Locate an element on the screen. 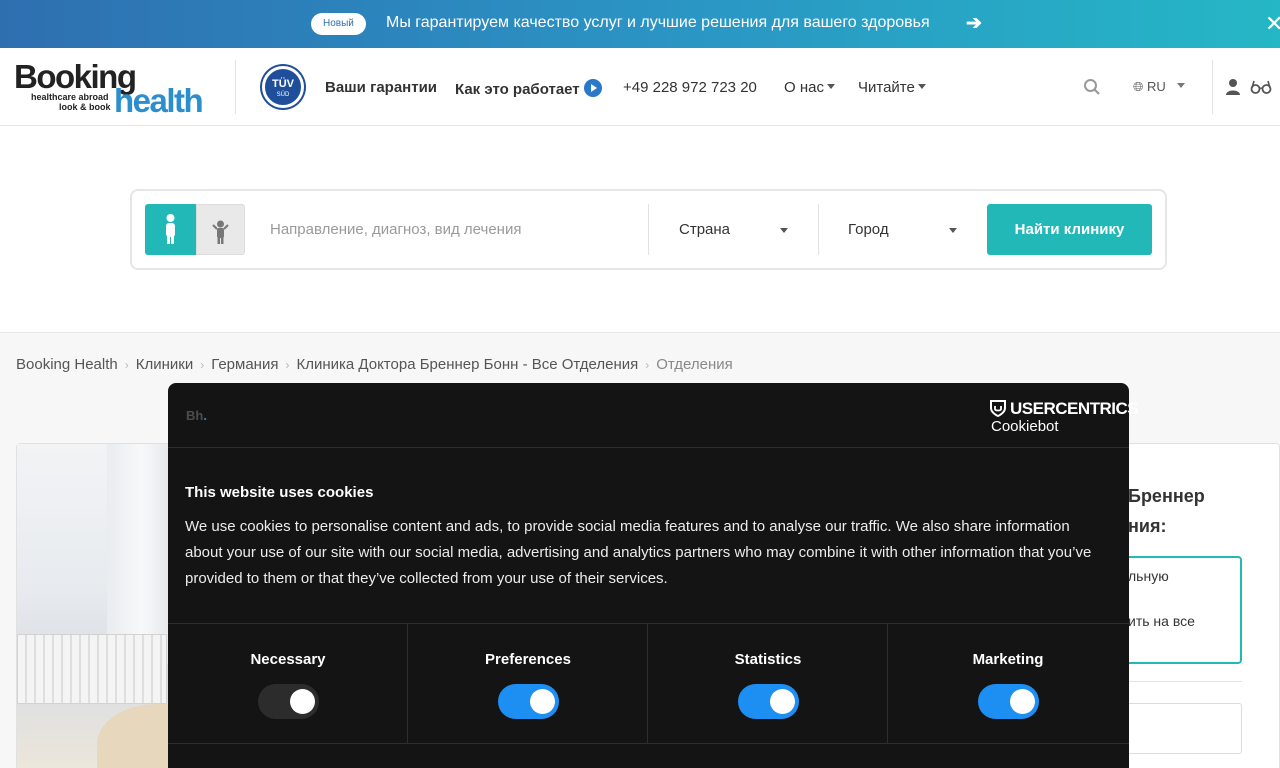 Image resolution: width=1280 pixels, height=768 pixels. category-necessary: Necessary is located at coordinates (288, 684).